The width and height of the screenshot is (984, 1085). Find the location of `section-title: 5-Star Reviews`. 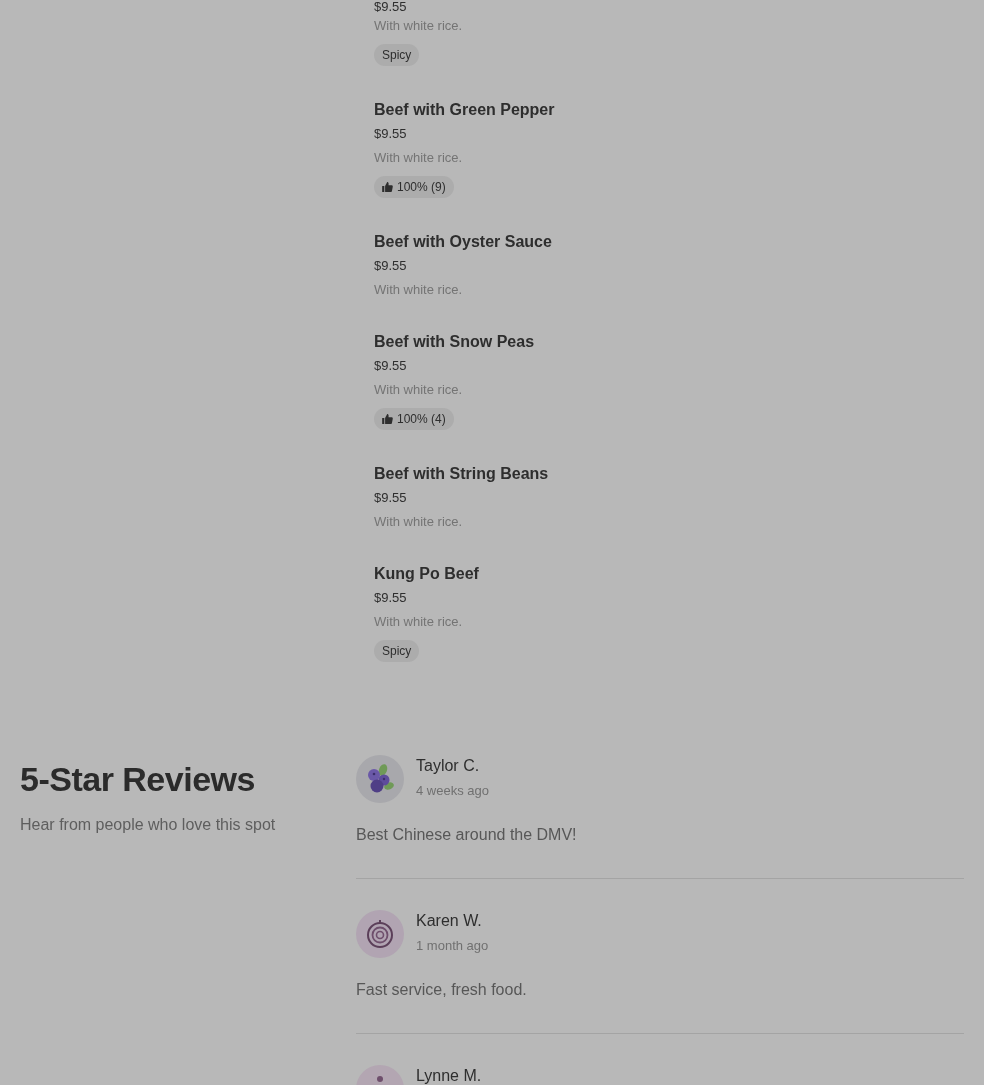

section-title: 5-Star Reviews is located at coordinates (138, 779).